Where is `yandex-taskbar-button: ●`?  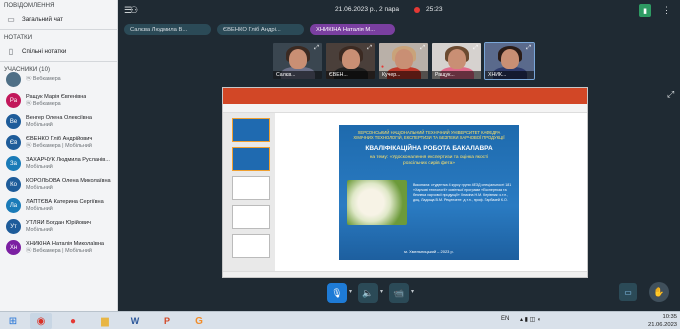
yandex-taskbar-button: ● is located at coordinates (73, 321).